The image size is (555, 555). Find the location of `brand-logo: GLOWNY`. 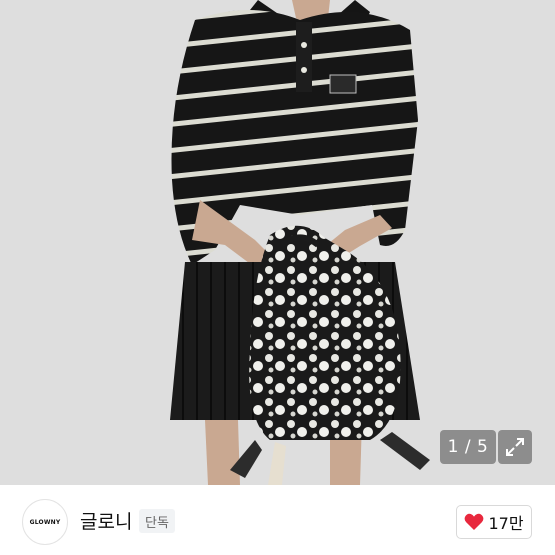

brand-logo: GLOWNY is located at coordinates (45, 522).